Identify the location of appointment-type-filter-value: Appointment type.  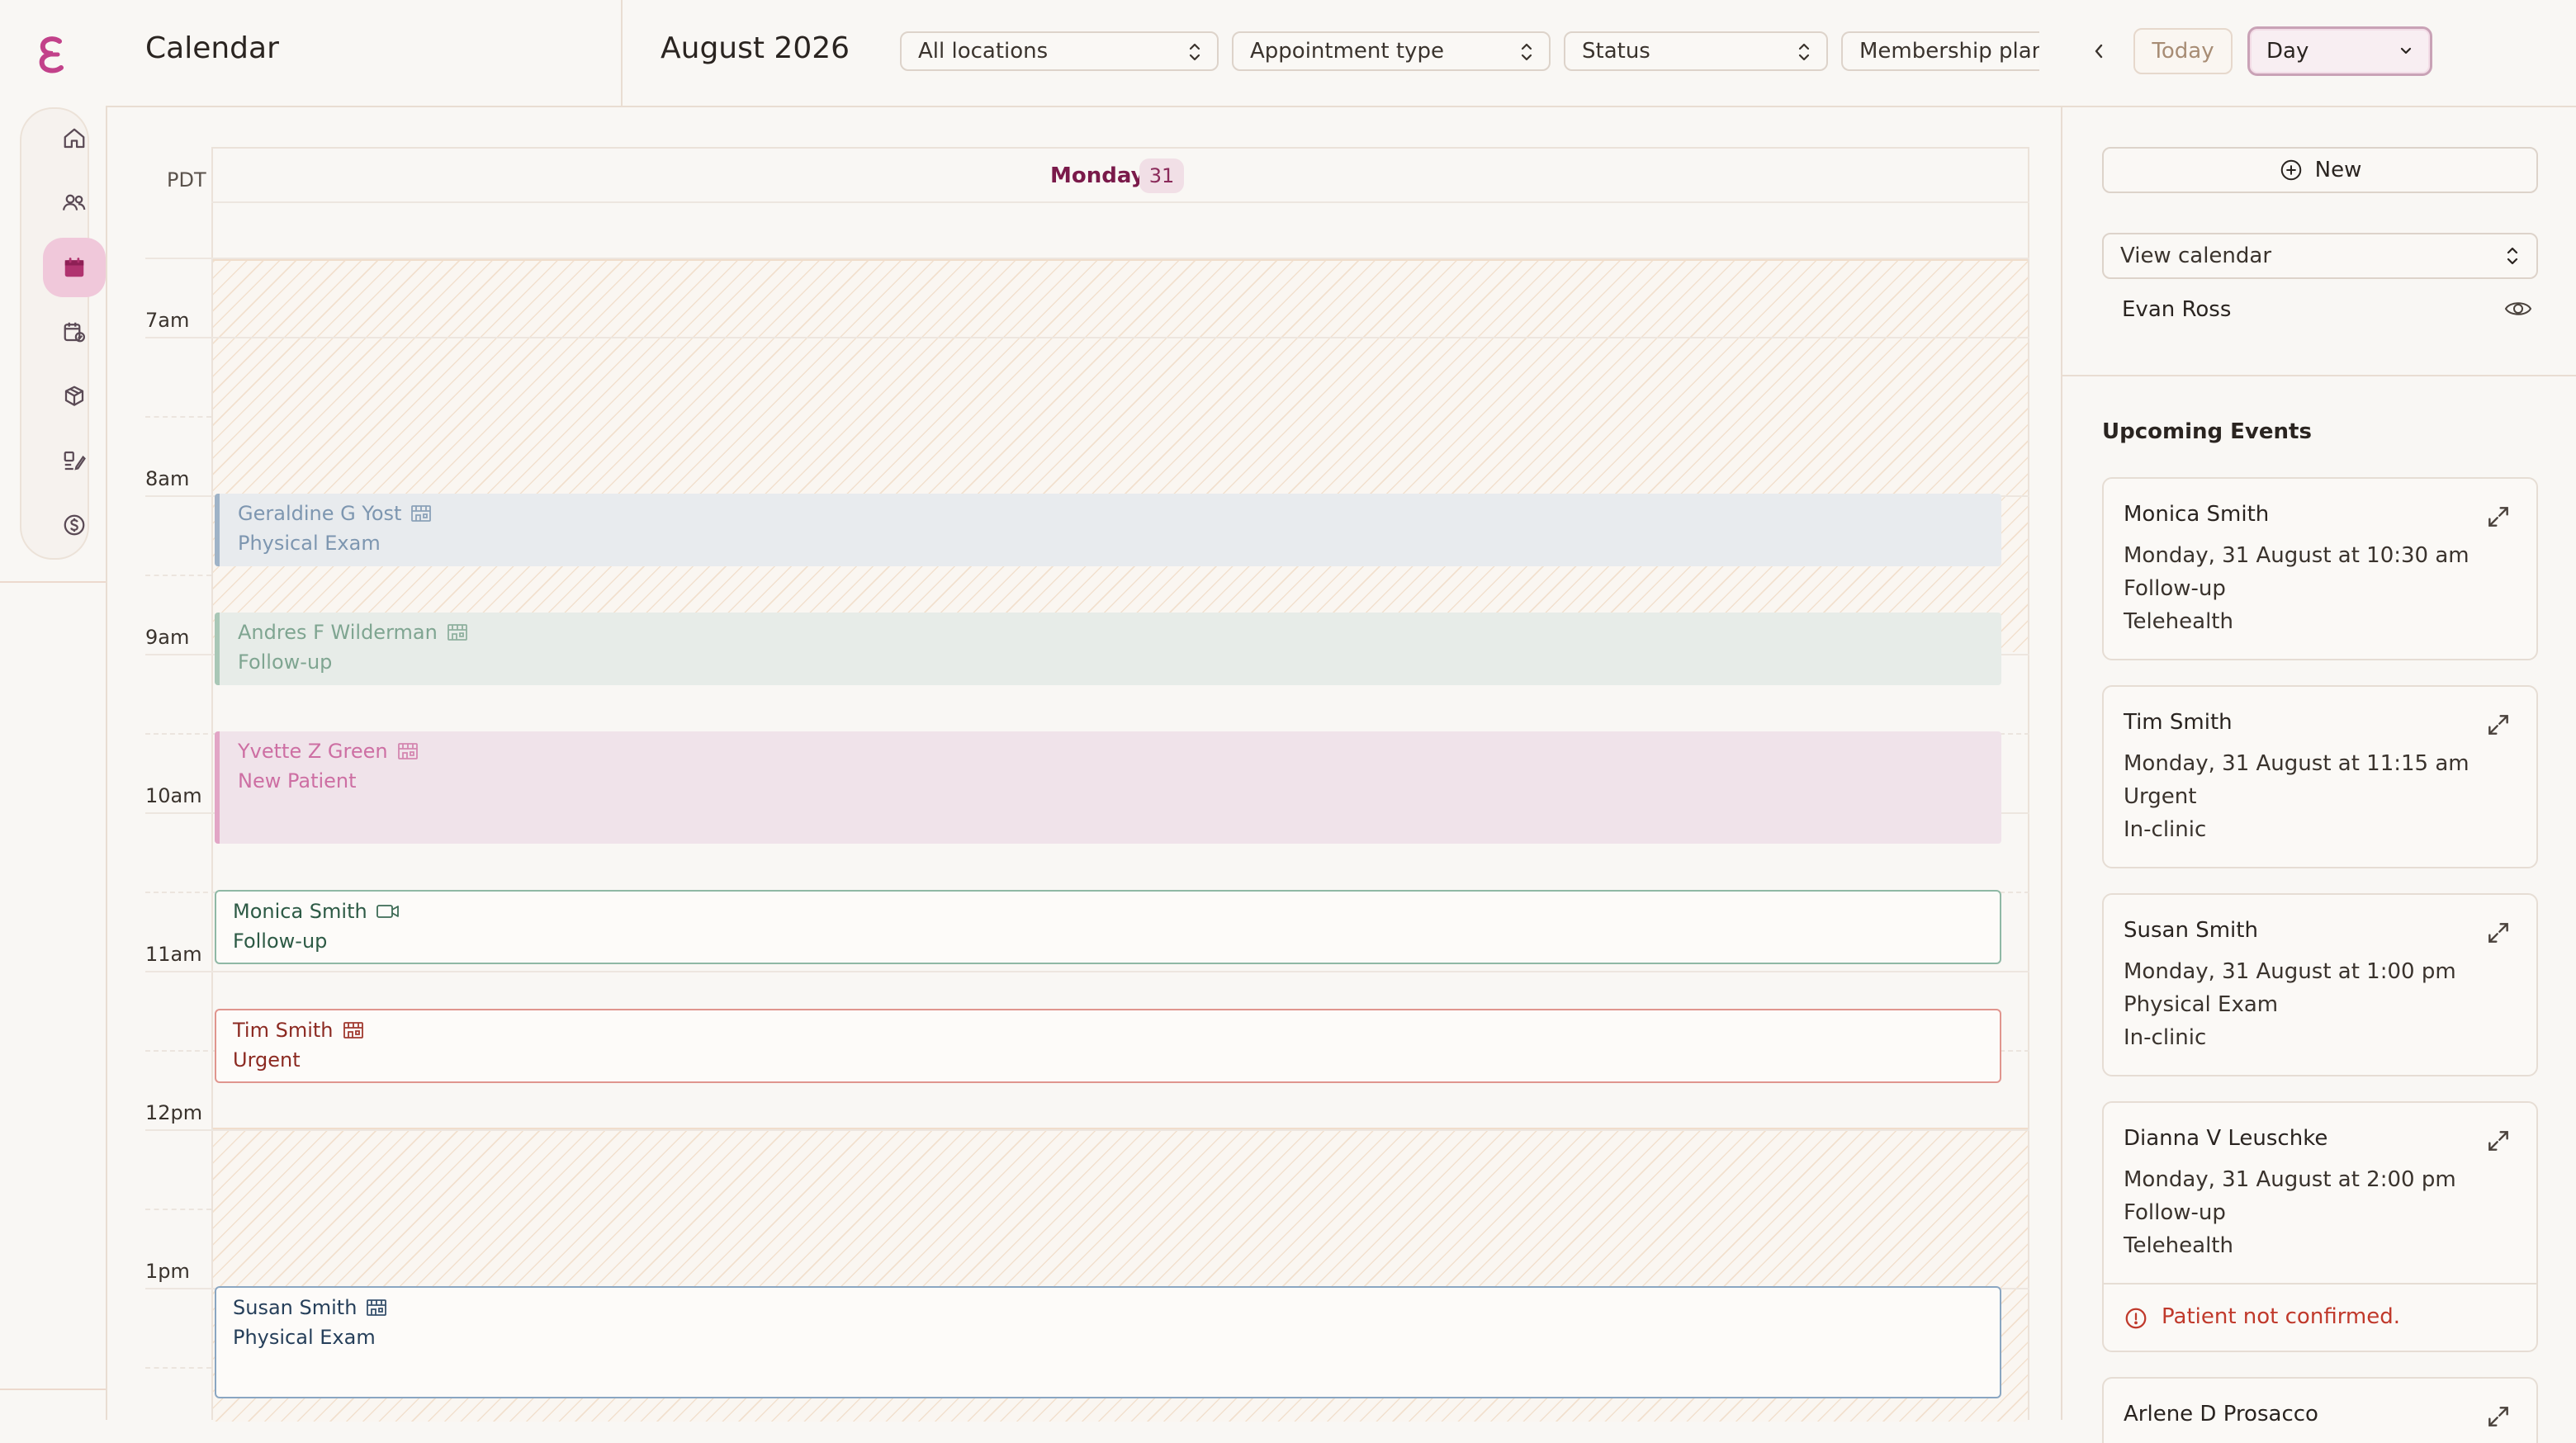
(1347, 51).